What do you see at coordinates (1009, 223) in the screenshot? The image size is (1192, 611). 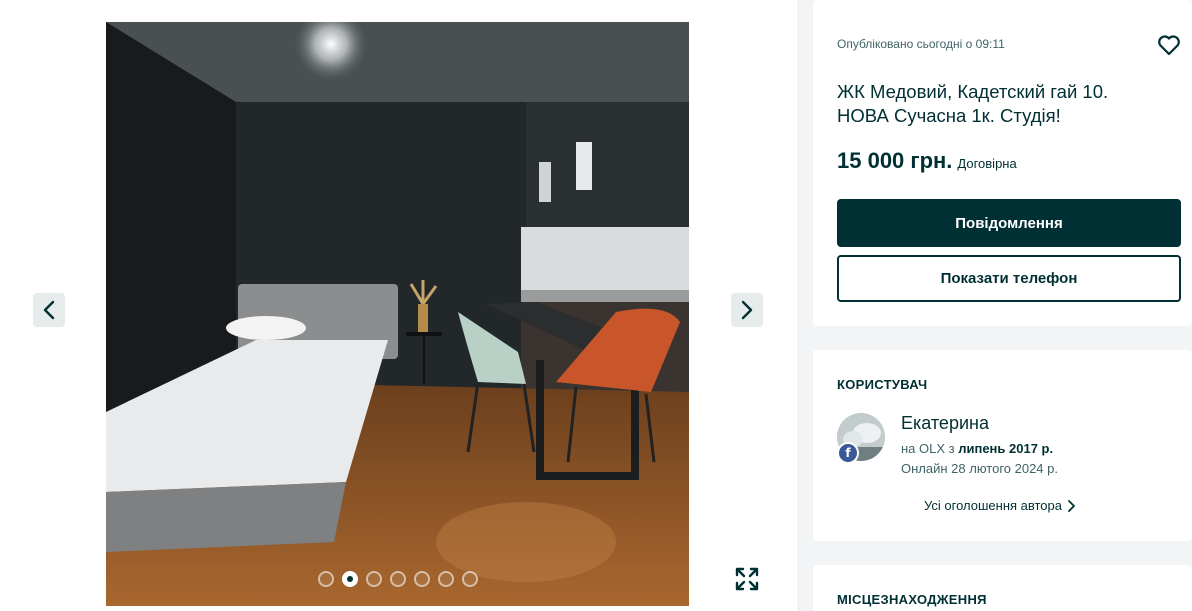 I see `message-button: Повідомлення` at bounding box center [1009, 223].